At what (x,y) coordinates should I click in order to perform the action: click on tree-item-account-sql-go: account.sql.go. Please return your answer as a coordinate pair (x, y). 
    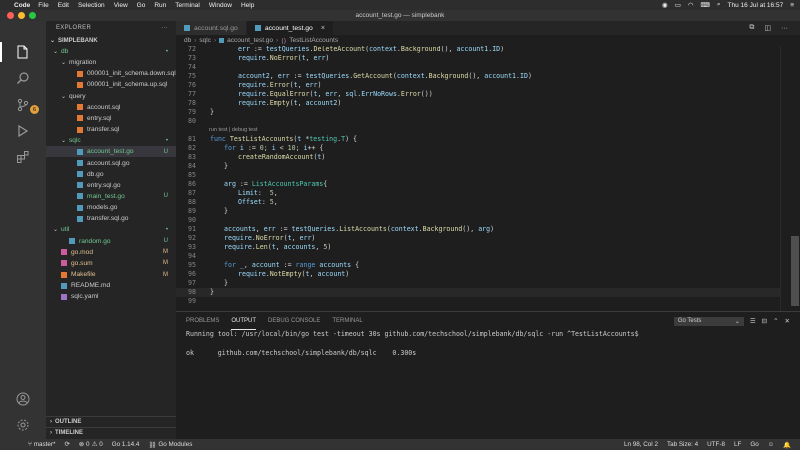
    Looking at the image, I should click on (111, 163).